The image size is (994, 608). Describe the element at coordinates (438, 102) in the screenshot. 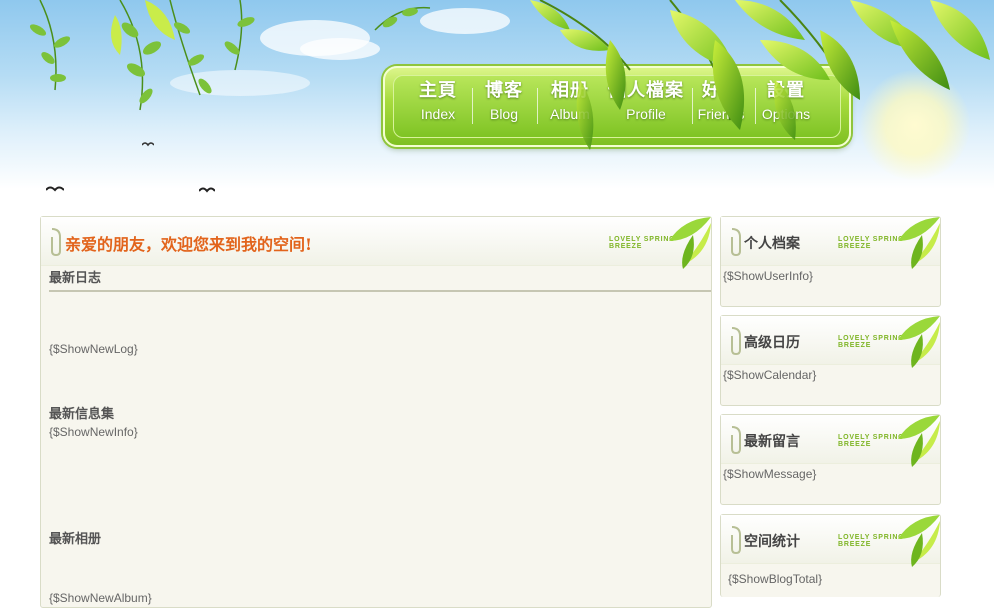

I see `nav-item-index: 主頁 Index` at that location.